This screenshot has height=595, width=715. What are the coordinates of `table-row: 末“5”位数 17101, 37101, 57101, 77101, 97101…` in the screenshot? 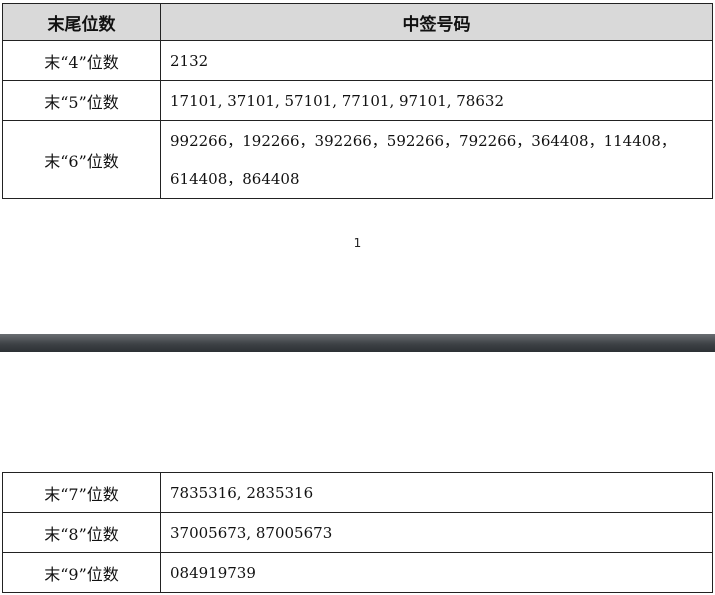 It's located at (357, 100).